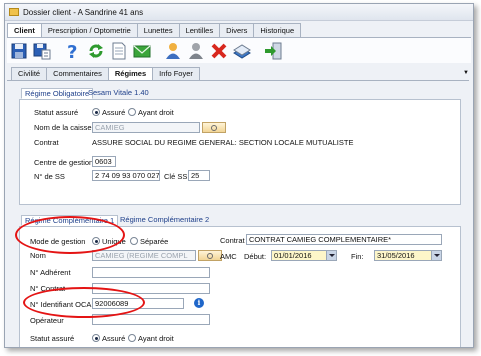 Image resolution: width=481 pixels, height=356 pixels. What do you see at coordinates (52, 338) in the screenshot?
I see `statut-assure-label-2: Statut assuré` at bounding box center [52, 338].